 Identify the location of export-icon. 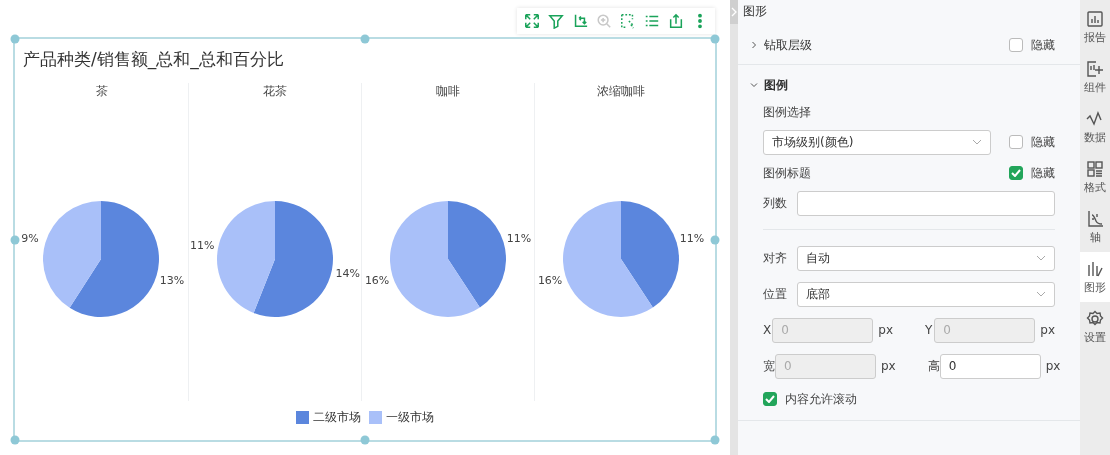
(676, 21).